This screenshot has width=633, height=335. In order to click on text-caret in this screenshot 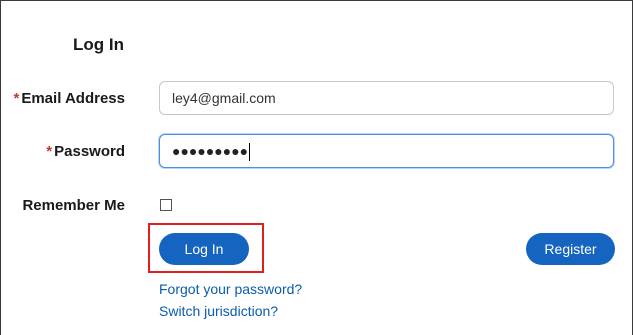, I will do `click(250, 152)`.